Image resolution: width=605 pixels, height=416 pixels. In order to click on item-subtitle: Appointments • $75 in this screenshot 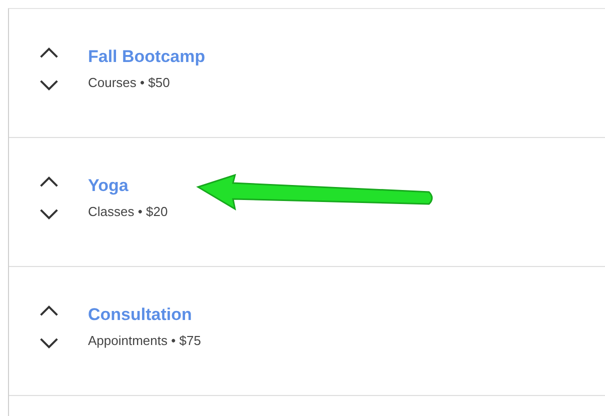, I will do `click(144, 340)`.